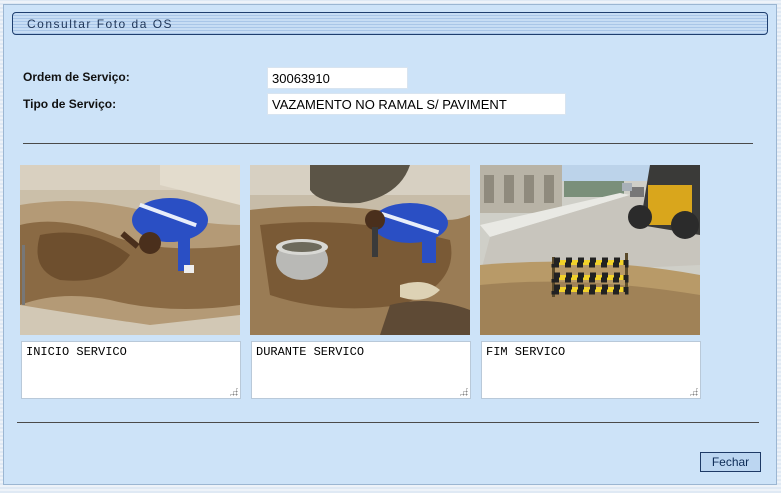 The height and width of the screenshot is (493, 781). What do you see at coordinates (388, 143) in the screenshot?
I see `divider-top` at bounding box center [388, 143].